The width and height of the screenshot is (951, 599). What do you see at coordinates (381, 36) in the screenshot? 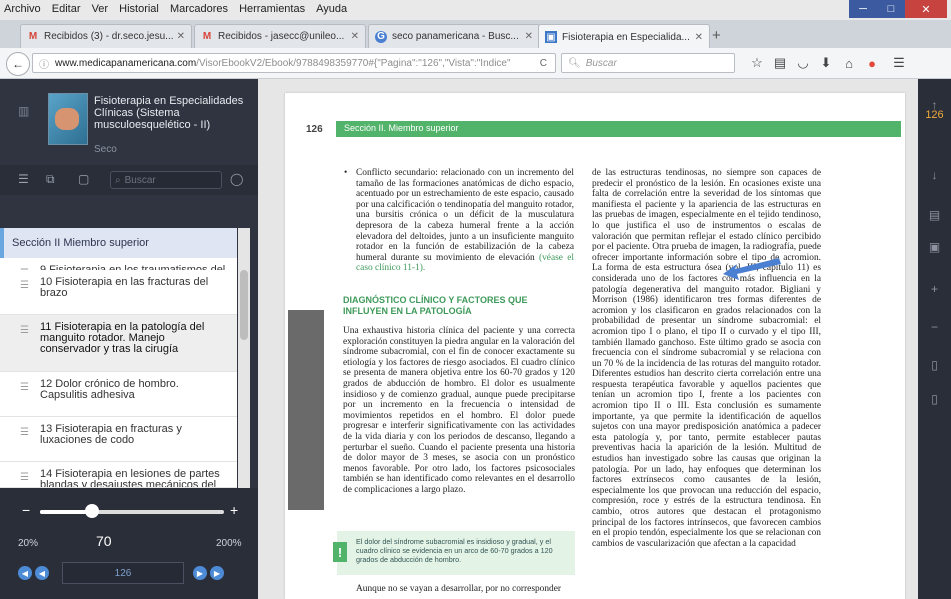
I see `google-icon: G` at bounding box center [381, 36].